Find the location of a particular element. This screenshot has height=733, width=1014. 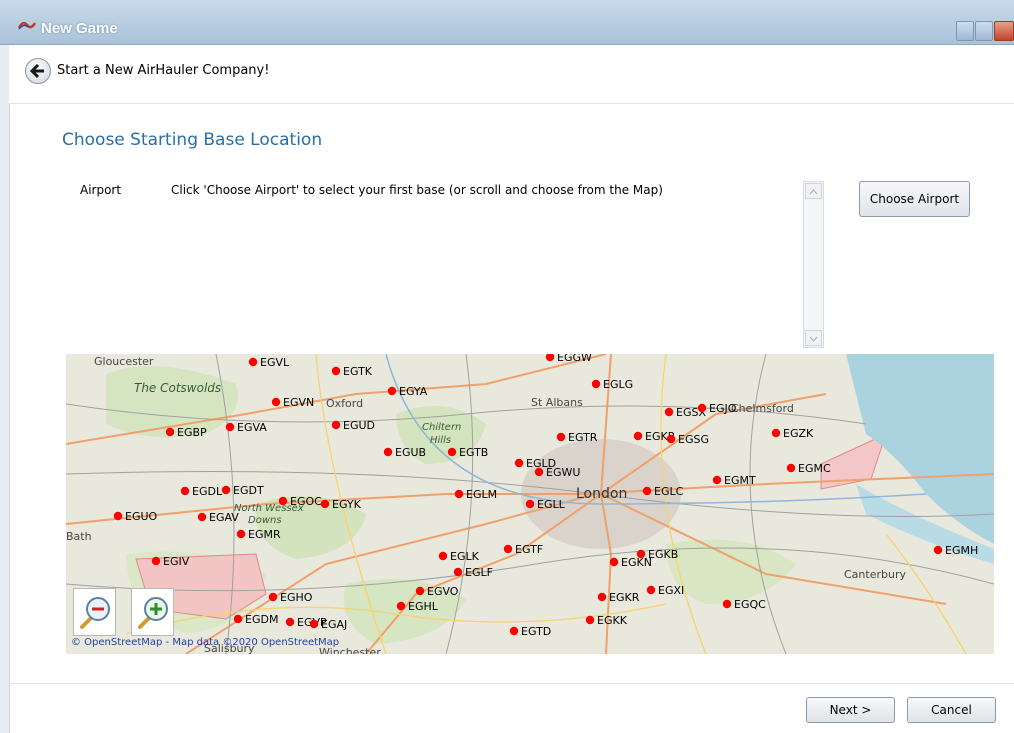

airport-code-label: EGUD is located at coordinates (359, 425).